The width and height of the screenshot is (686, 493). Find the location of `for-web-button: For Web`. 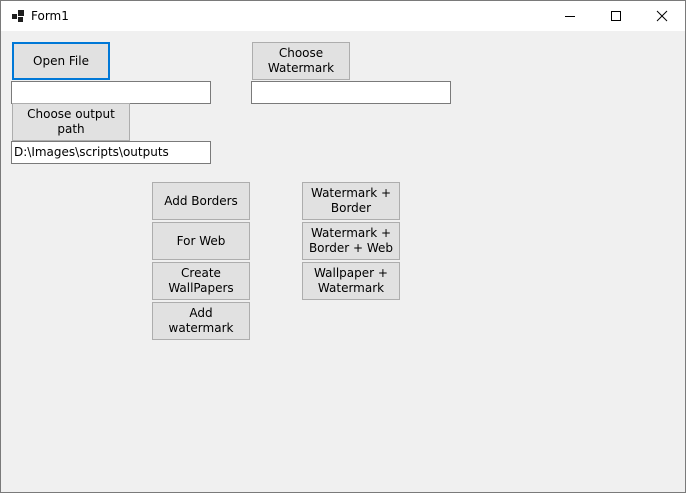

for-web-button: For Web is located at coordinates (201, 241).